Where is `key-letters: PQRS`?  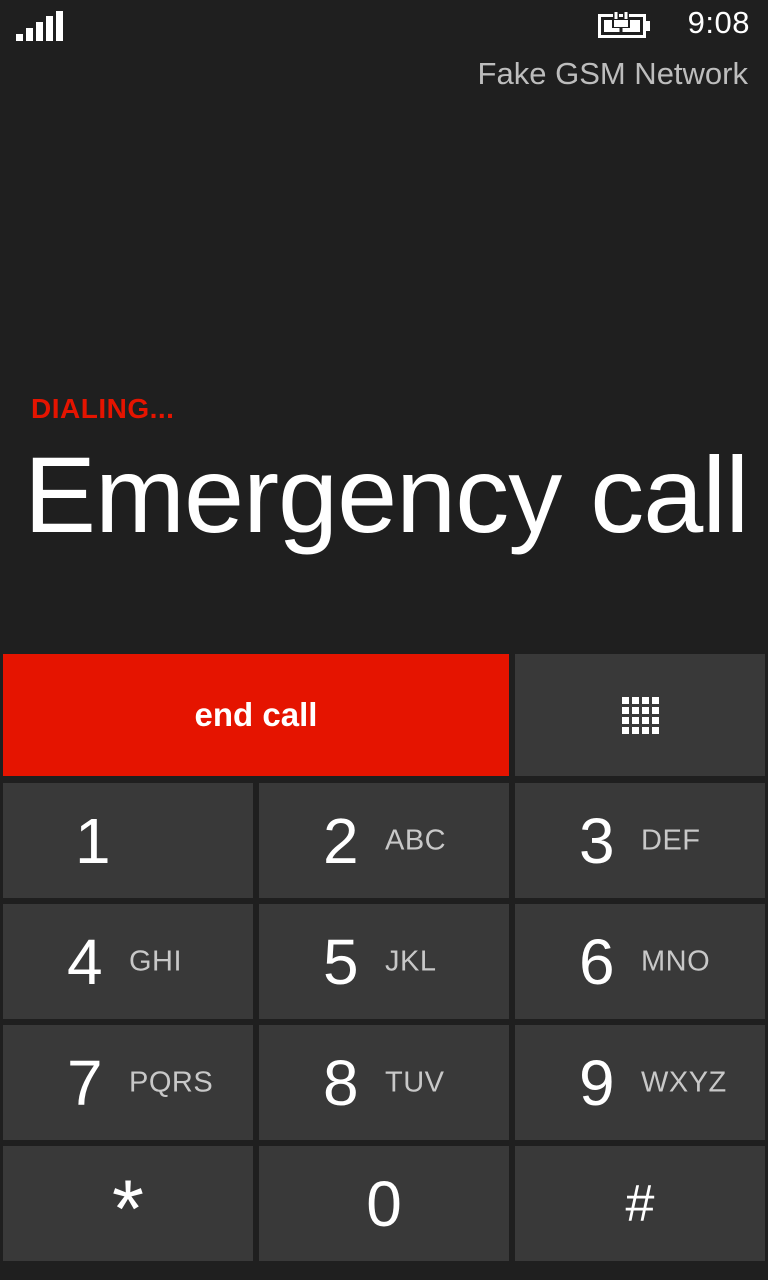
key-letters: PQRS is located at coordinates (171, 1082).